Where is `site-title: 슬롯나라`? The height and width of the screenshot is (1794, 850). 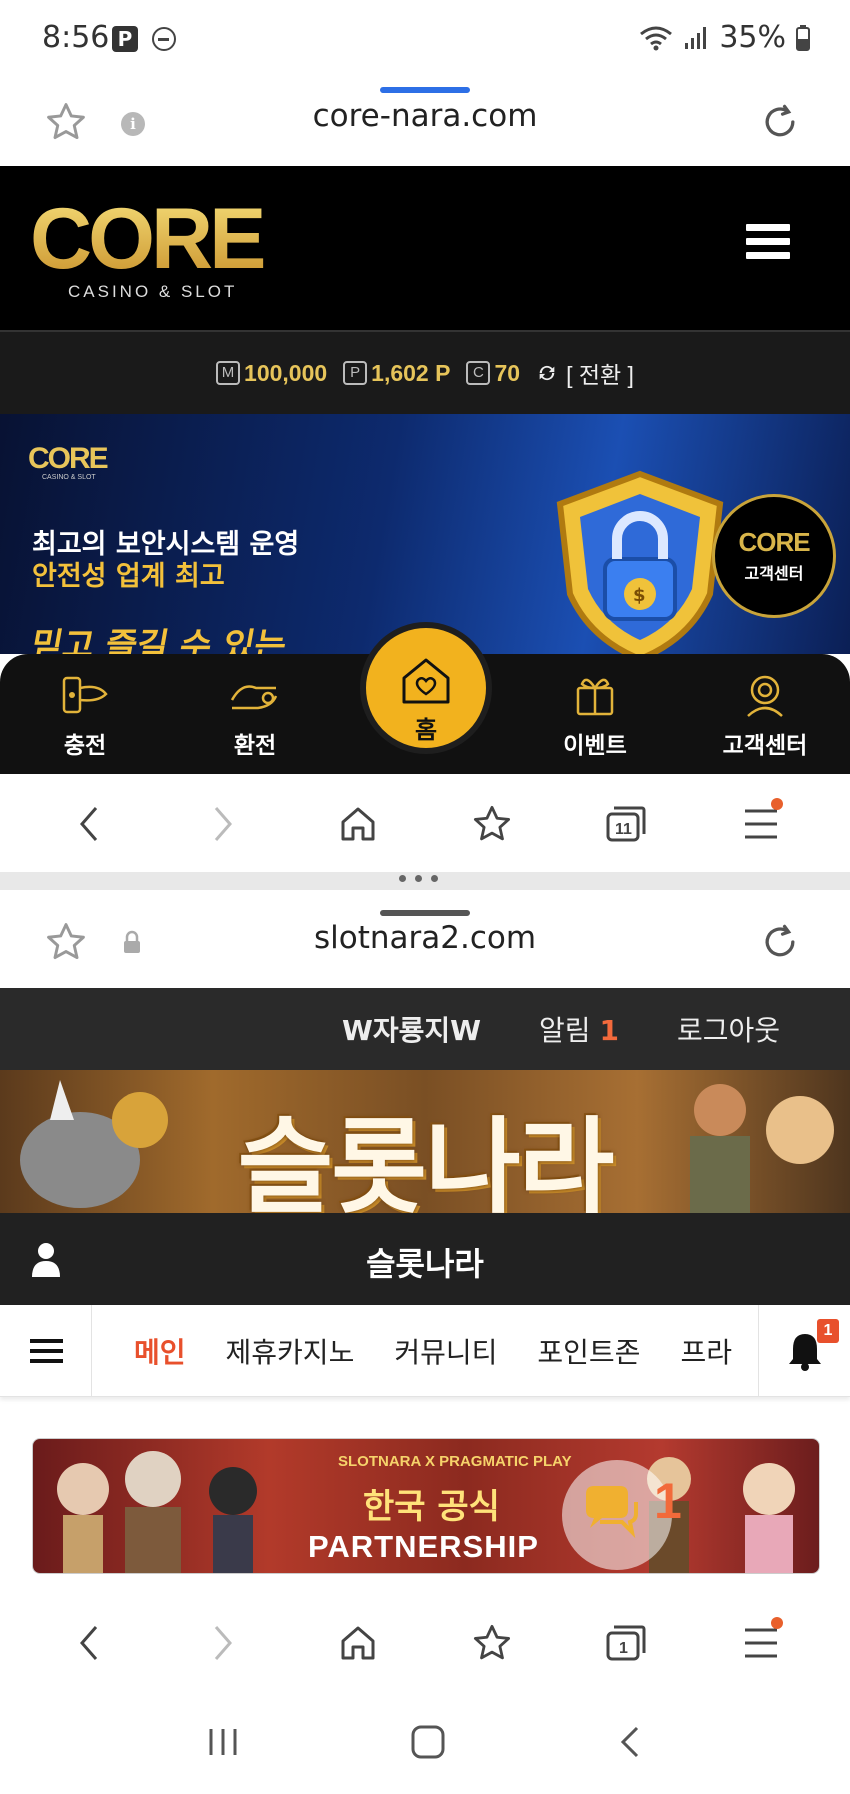 site-title: 슬롯나라 is located at coordinates (425, 1262).